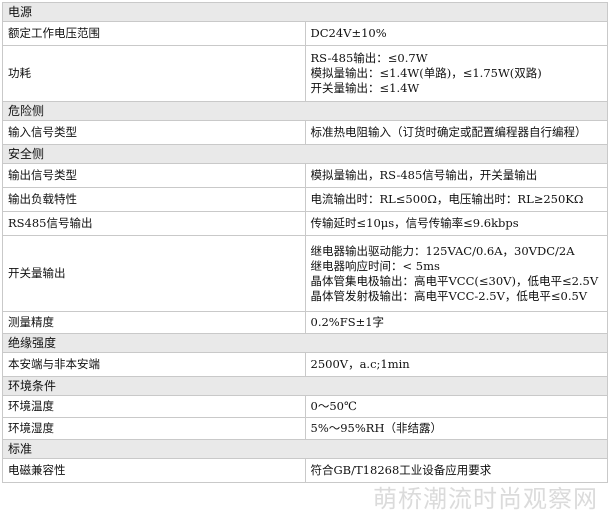 The width and height of the screenshot is (612, 516). What do you see at coordinates (154, 273) in the screenshot?
I see `row-label: 开关量输出` at bounding box center [154, 273].